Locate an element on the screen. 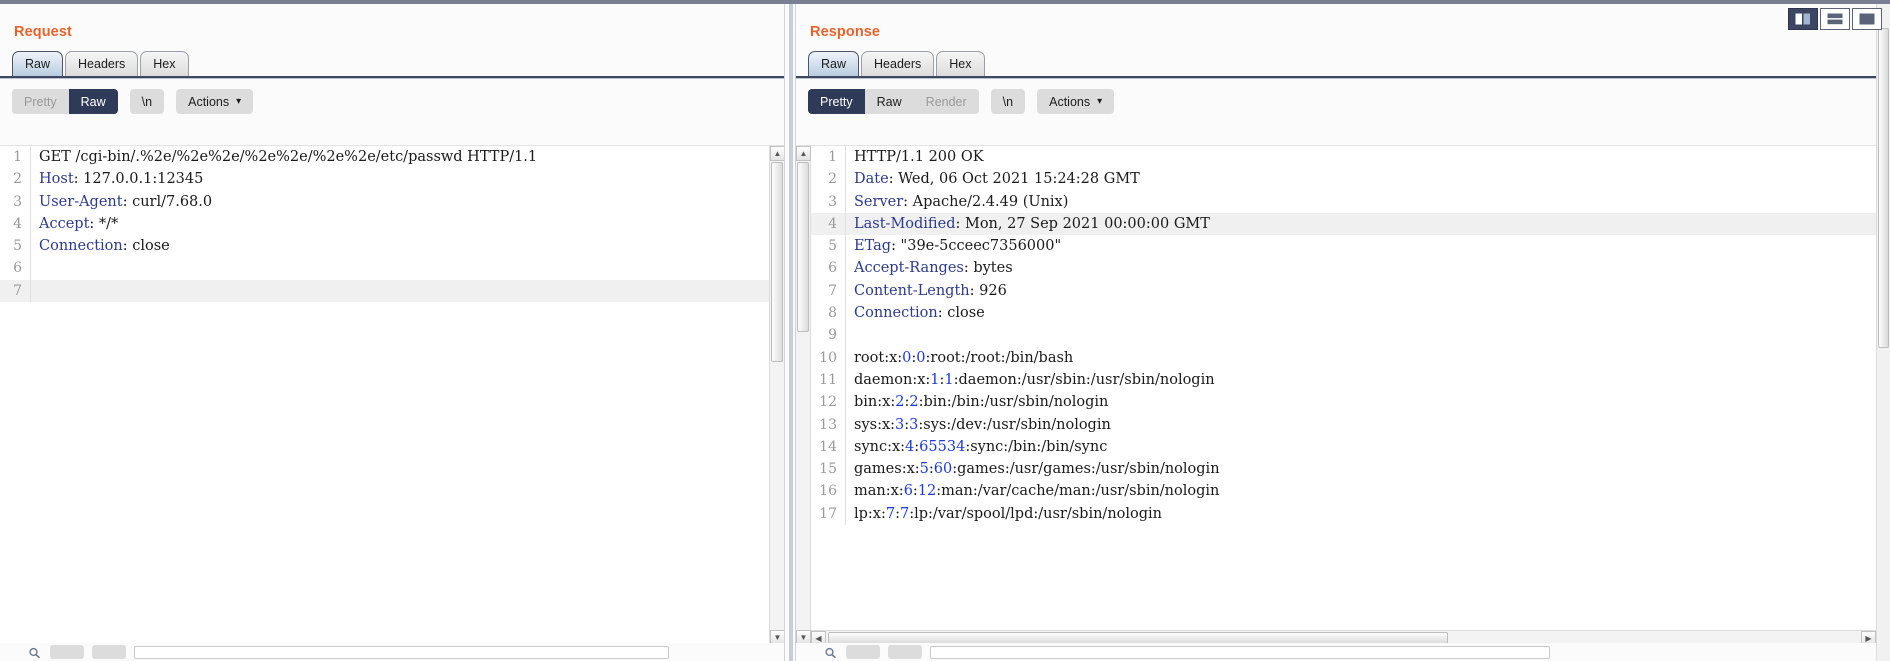 Image resolution: width=1890 pixels, height=661 pixels. numeric-token: 0 is located at coordinates (921, 357).